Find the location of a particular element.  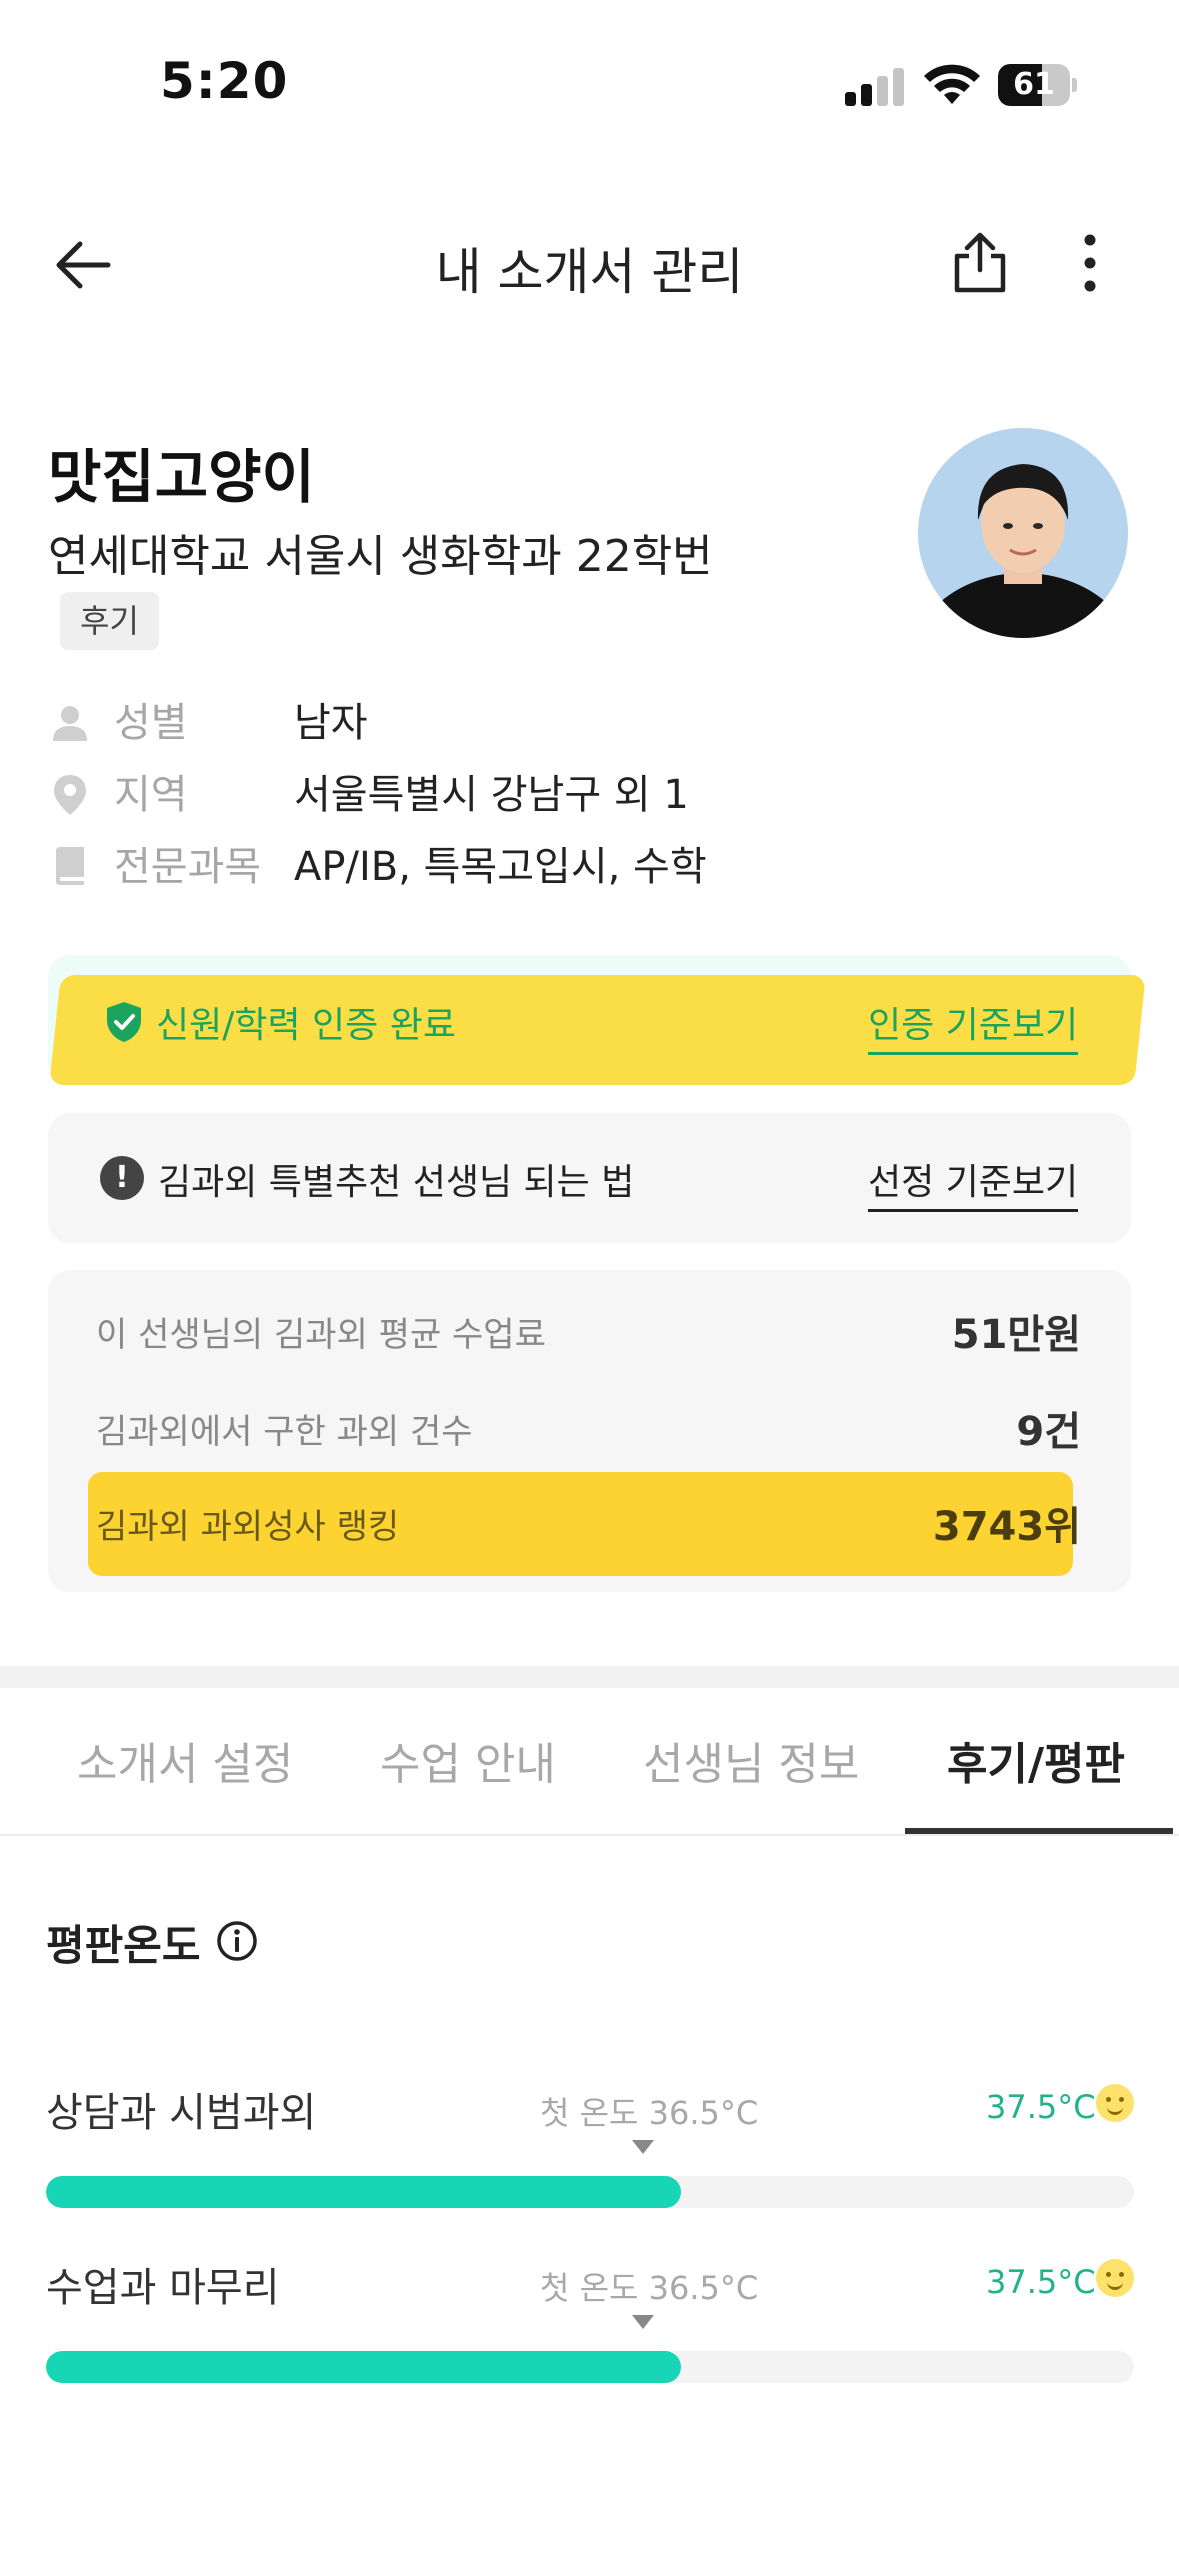

tutor-name: 맛집고양이 is located at coordinates (181, 477).